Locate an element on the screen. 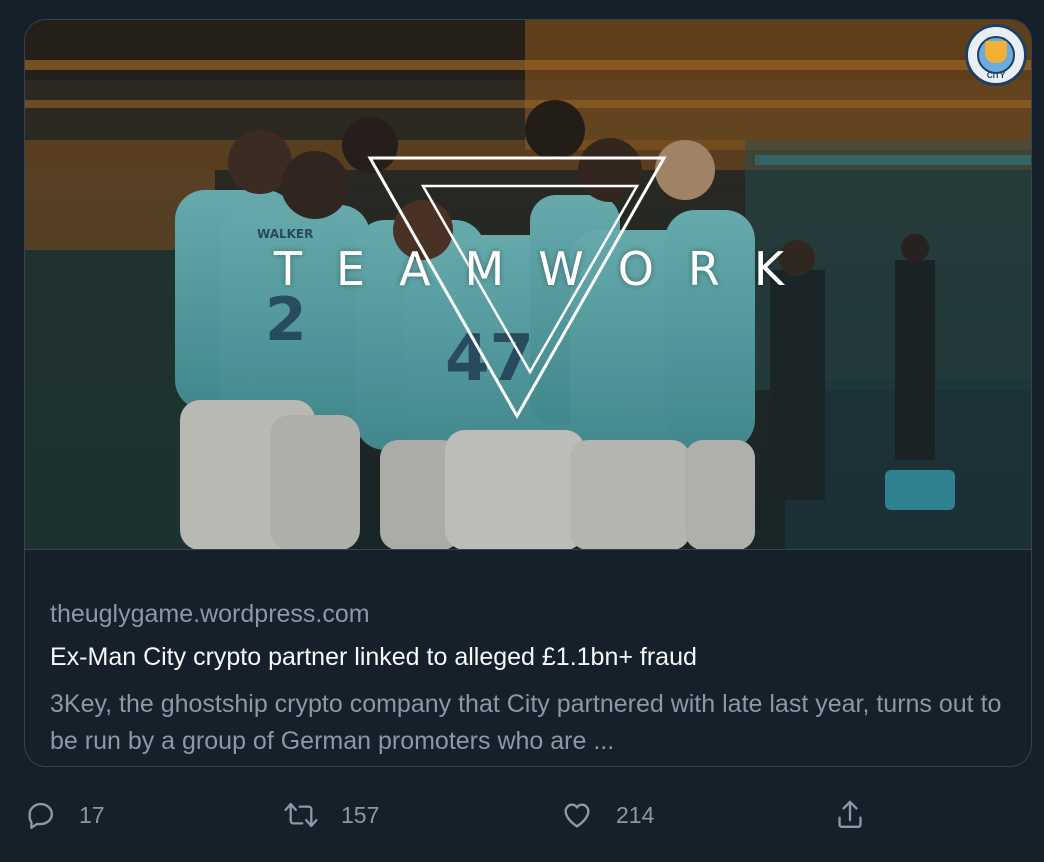 This screenshot has height=862, width=1044. heart-icon is located at coordinates (577, 815).